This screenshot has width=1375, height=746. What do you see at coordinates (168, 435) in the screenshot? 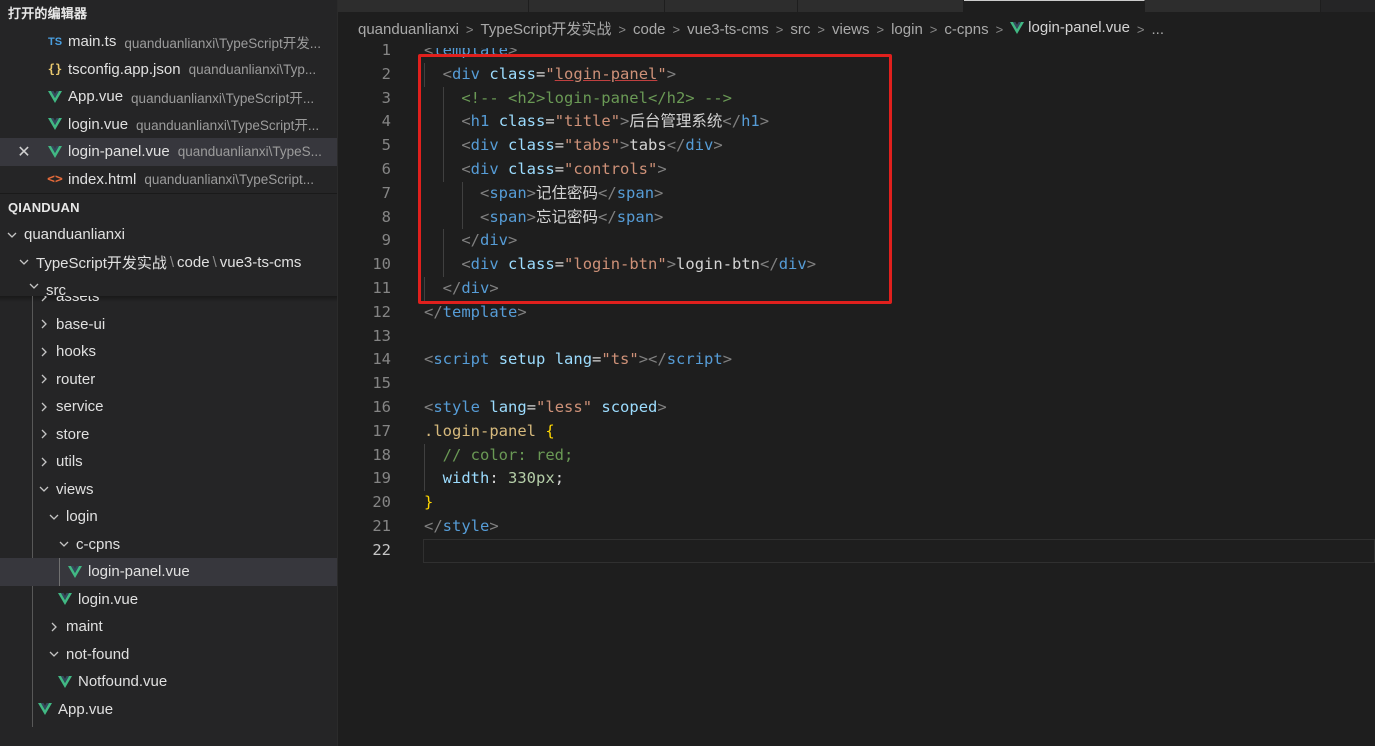
I see `tree-item-folder: store` at bounding box center [168, 435].